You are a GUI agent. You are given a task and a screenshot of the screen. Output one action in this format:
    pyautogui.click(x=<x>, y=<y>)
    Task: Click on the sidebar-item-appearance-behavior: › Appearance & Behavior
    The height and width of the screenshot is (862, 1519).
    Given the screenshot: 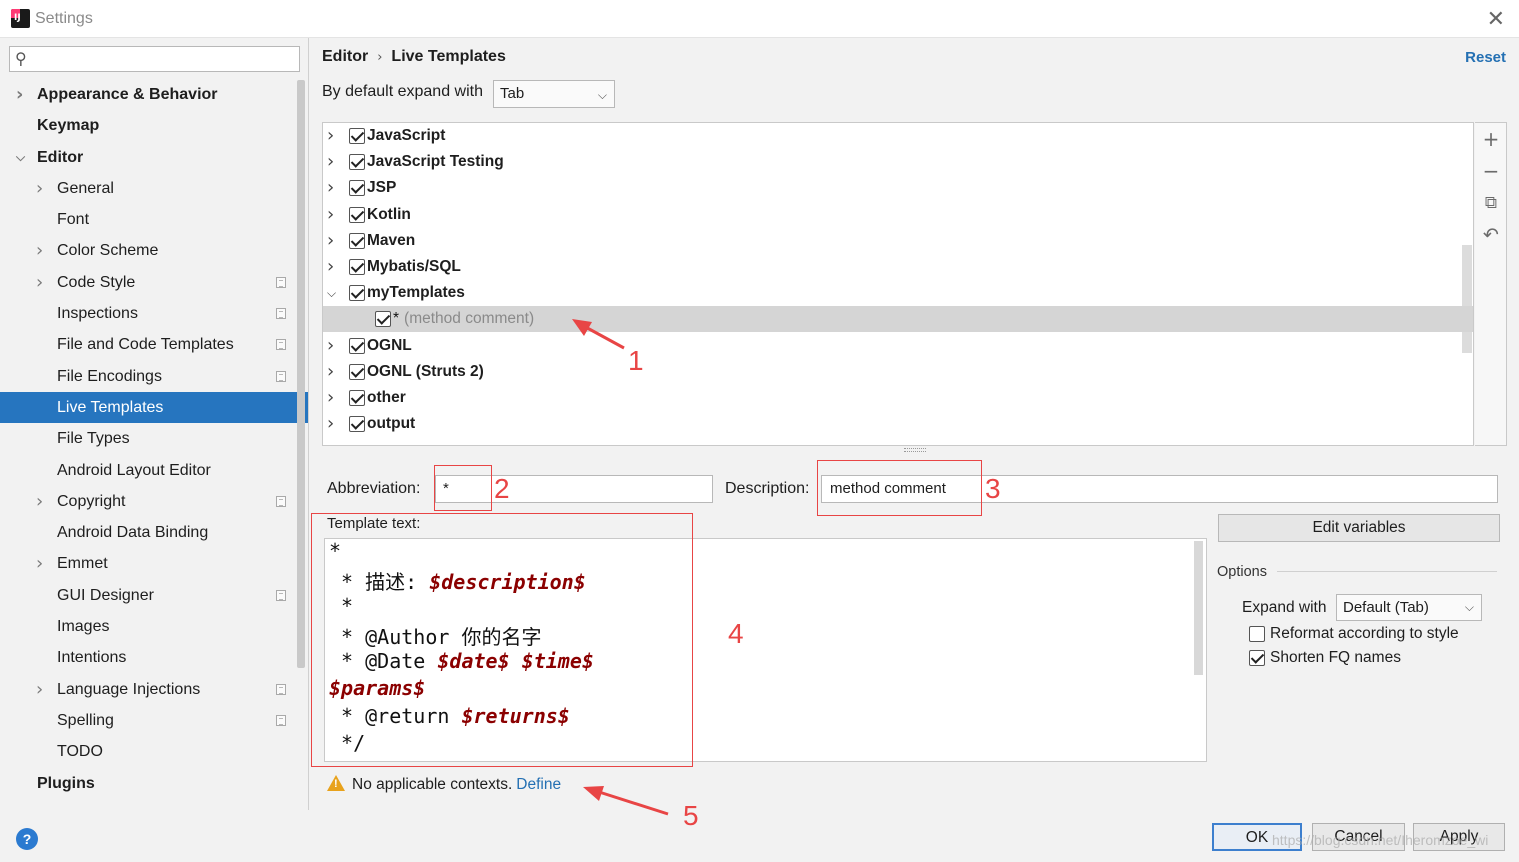 What is the action you would take?
    pyautogui.click(x=154, y=94)
    